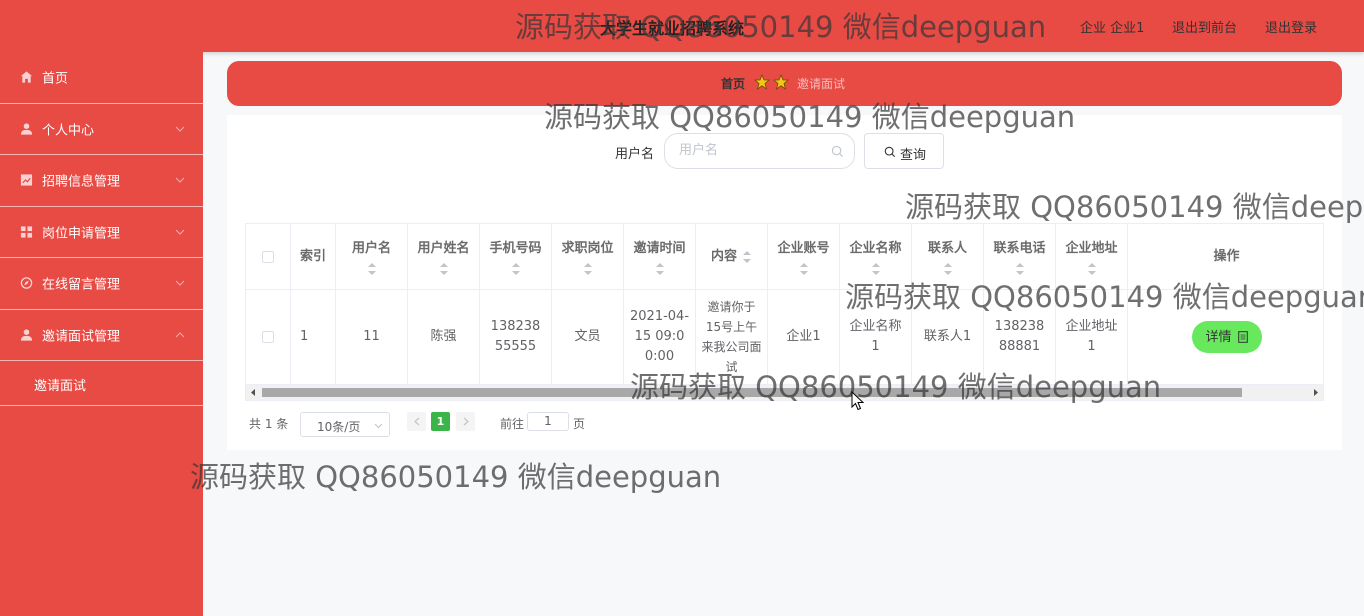 Image resolution: width=1364 pixels, height=616 pixels. Describe the element at coordinates (821, 84) in the screenshot. I see `breadcrumb-current: 邀请面试` at that location.